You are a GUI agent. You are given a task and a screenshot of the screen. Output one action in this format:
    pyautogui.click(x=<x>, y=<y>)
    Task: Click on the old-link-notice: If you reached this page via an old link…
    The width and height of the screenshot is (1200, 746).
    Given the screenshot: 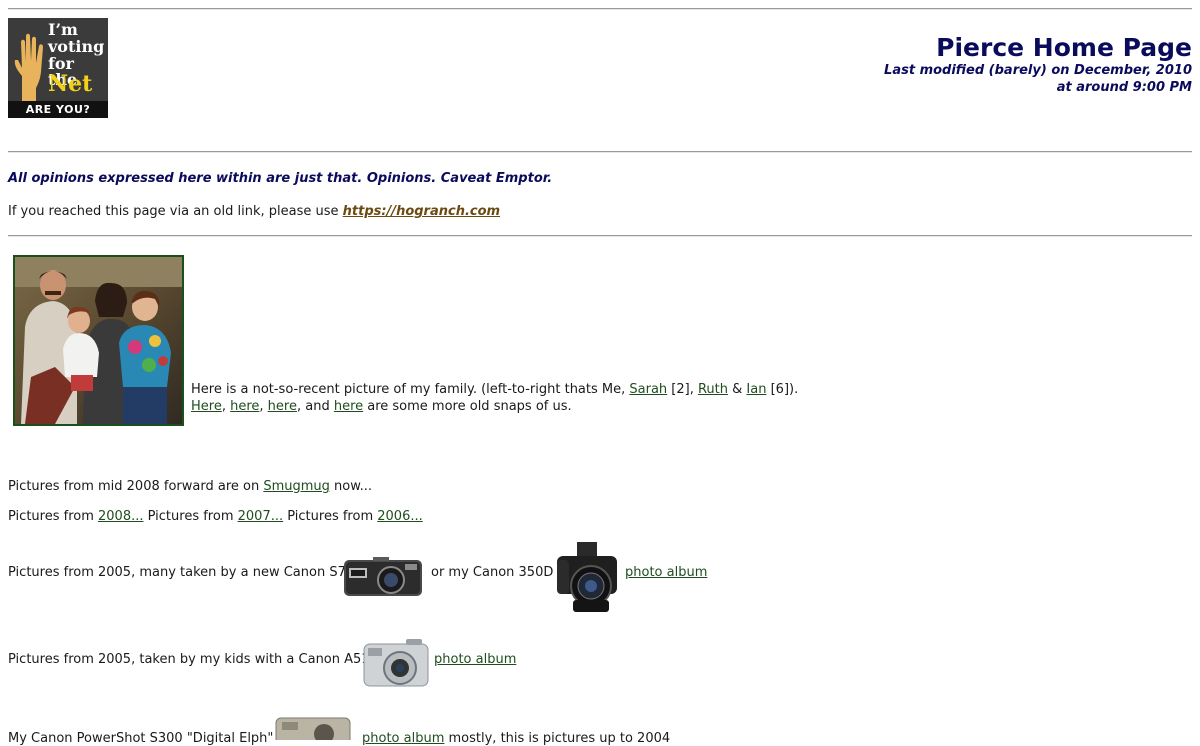 What is the action you would take?
    pyautogui.click(x=254, y=211)
    